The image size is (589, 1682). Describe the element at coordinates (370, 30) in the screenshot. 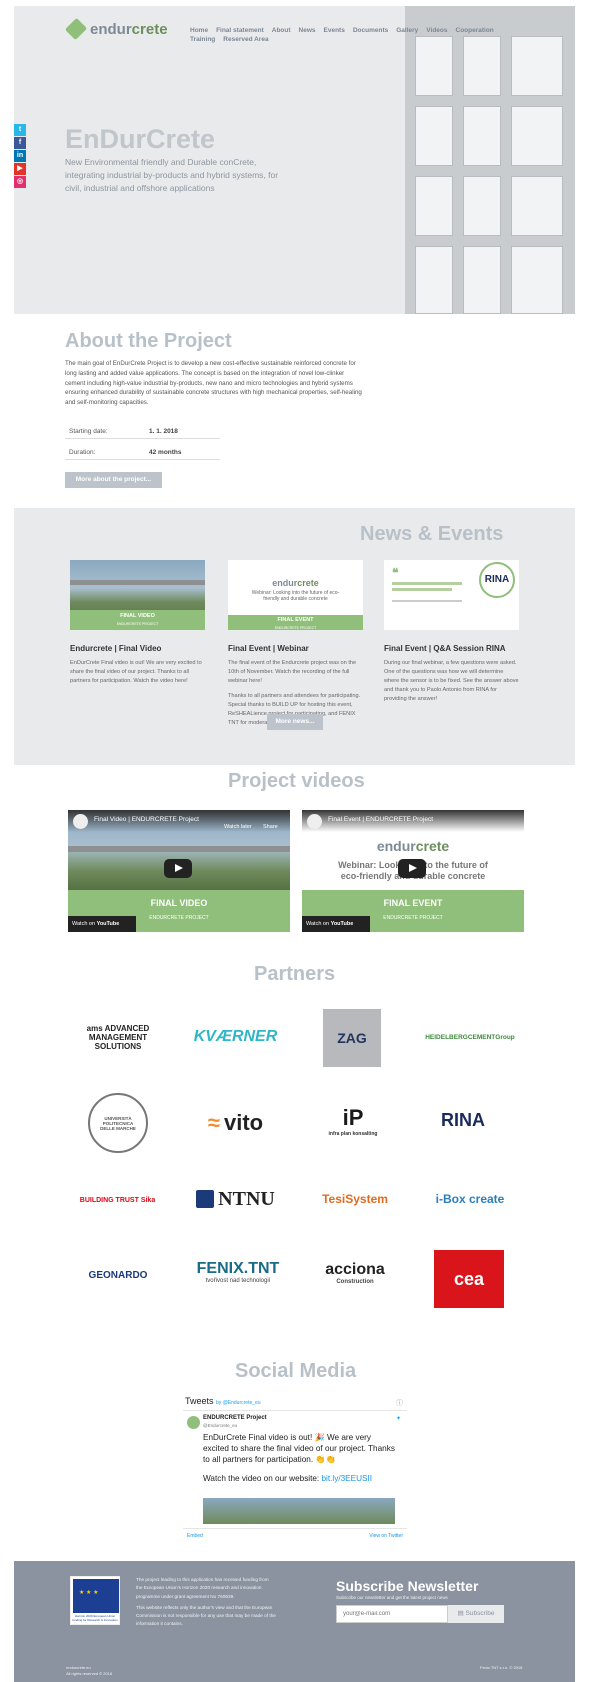

I see `nav-documents: Documents` at that location.